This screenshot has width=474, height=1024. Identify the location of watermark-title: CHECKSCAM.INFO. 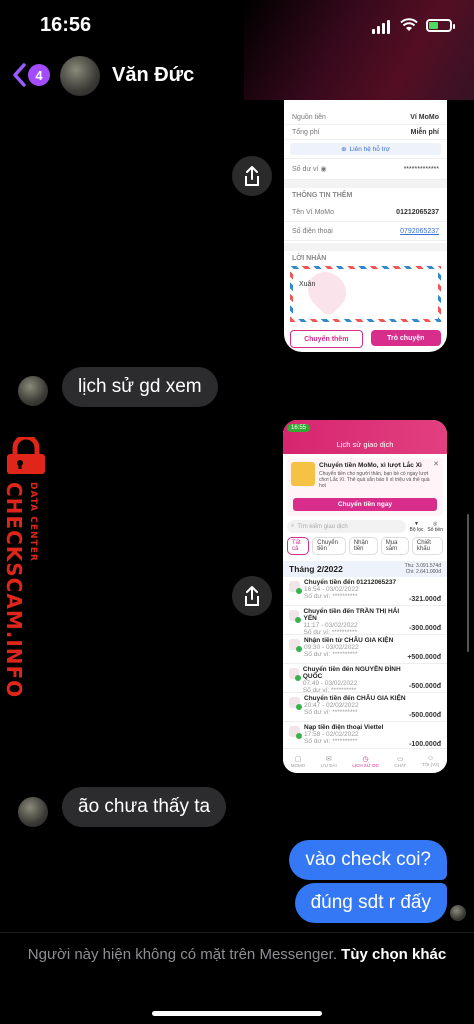
(14, 590).